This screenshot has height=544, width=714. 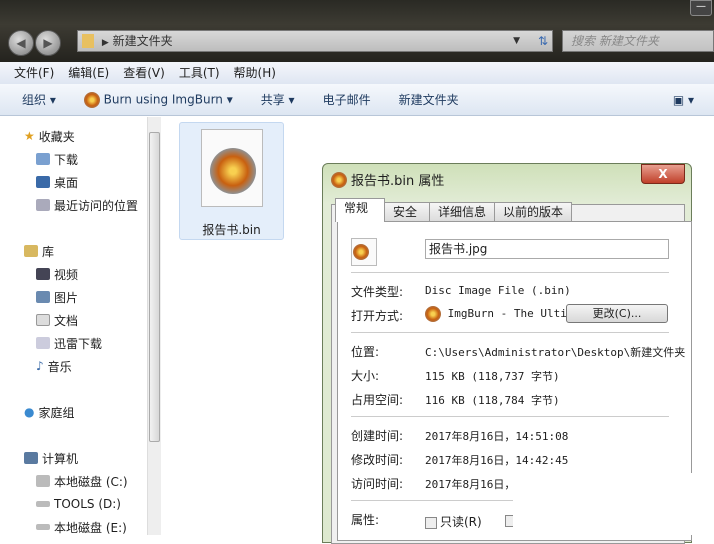 I want to click on file-item: 报告书.bin, so click(x=231, y=181).